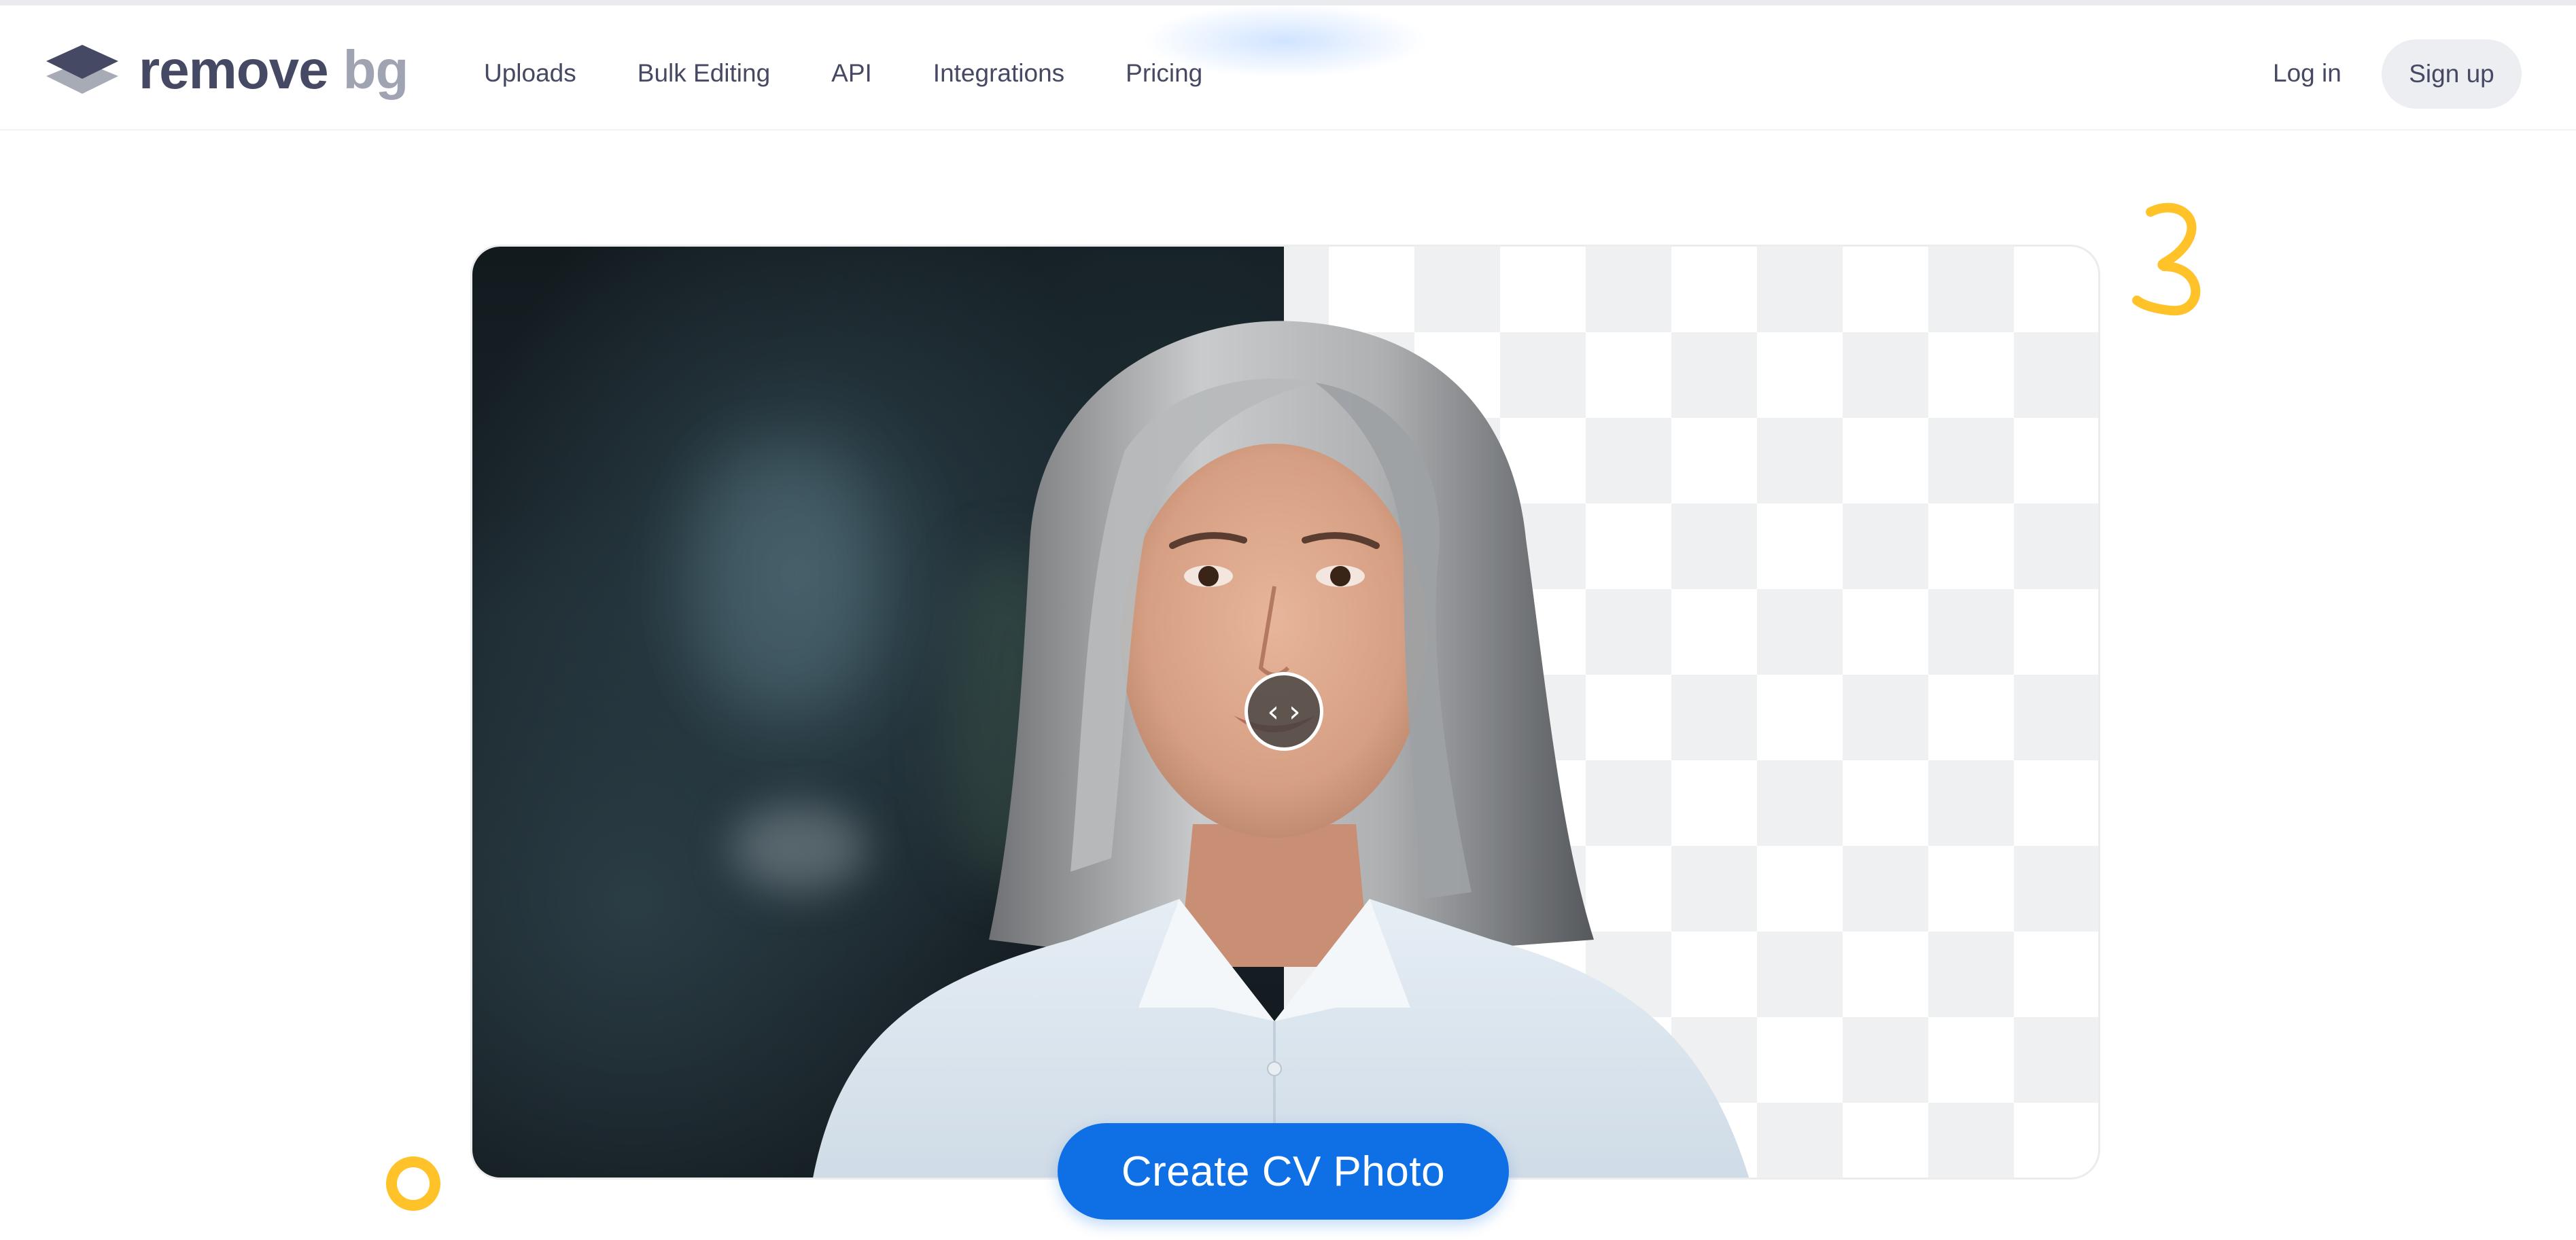 This screenshot has width=2576, height=1240. Describe the element at coordinates (2307, 73) in the screenshot. I see `login-link: Log in` at that location.